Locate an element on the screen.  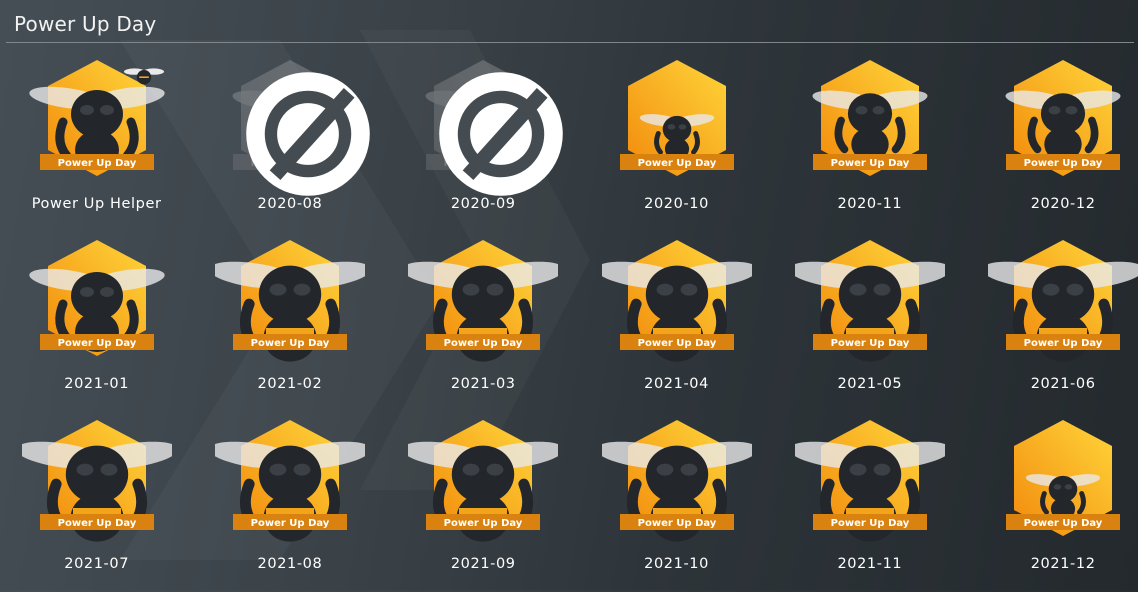
badge-2021-06: Power Up Day 2021-06 is located at coordinates (1052, 322).